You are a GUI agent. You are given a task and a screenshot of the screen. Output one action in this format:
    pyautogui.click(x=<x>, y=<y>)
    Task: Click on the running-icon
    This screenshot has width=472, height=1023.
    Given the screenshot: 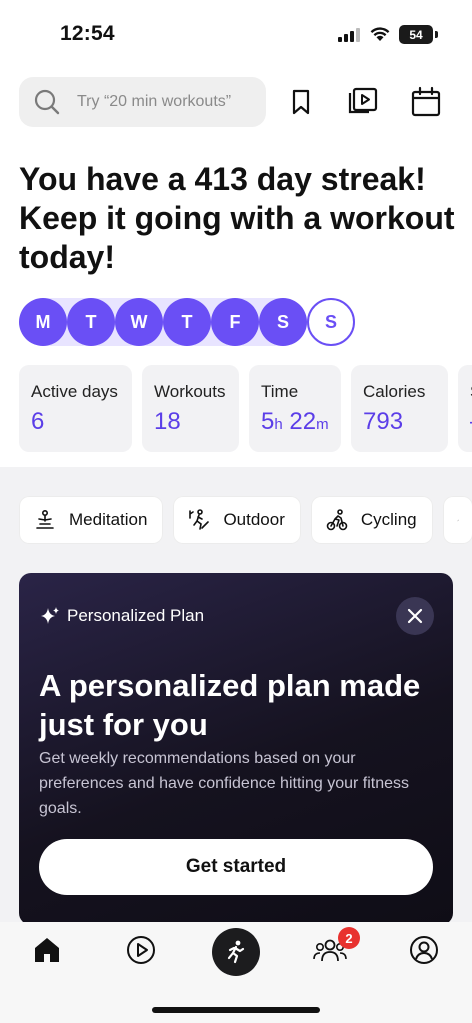 What is the action you would take?
    pyautogui.click(x=458, y=520)
    